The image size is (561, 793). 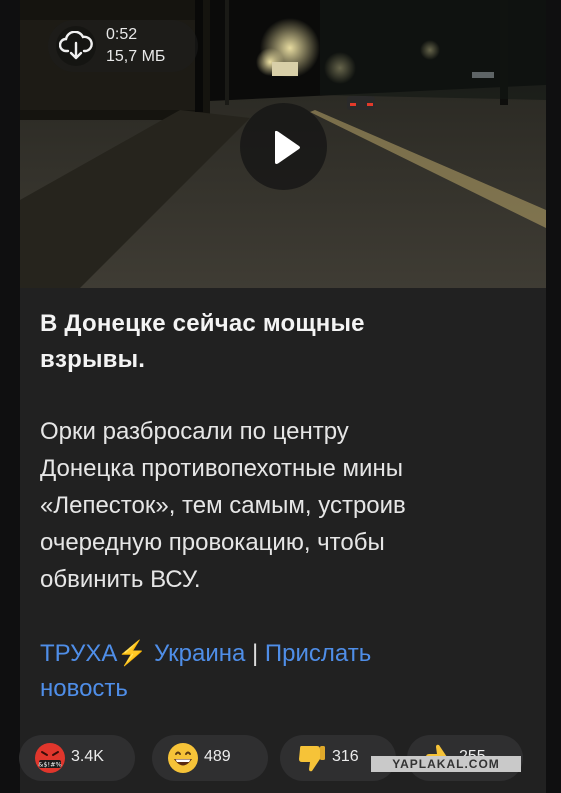 I want to click on thumbs-down-icon, so click(x=312, y=759).